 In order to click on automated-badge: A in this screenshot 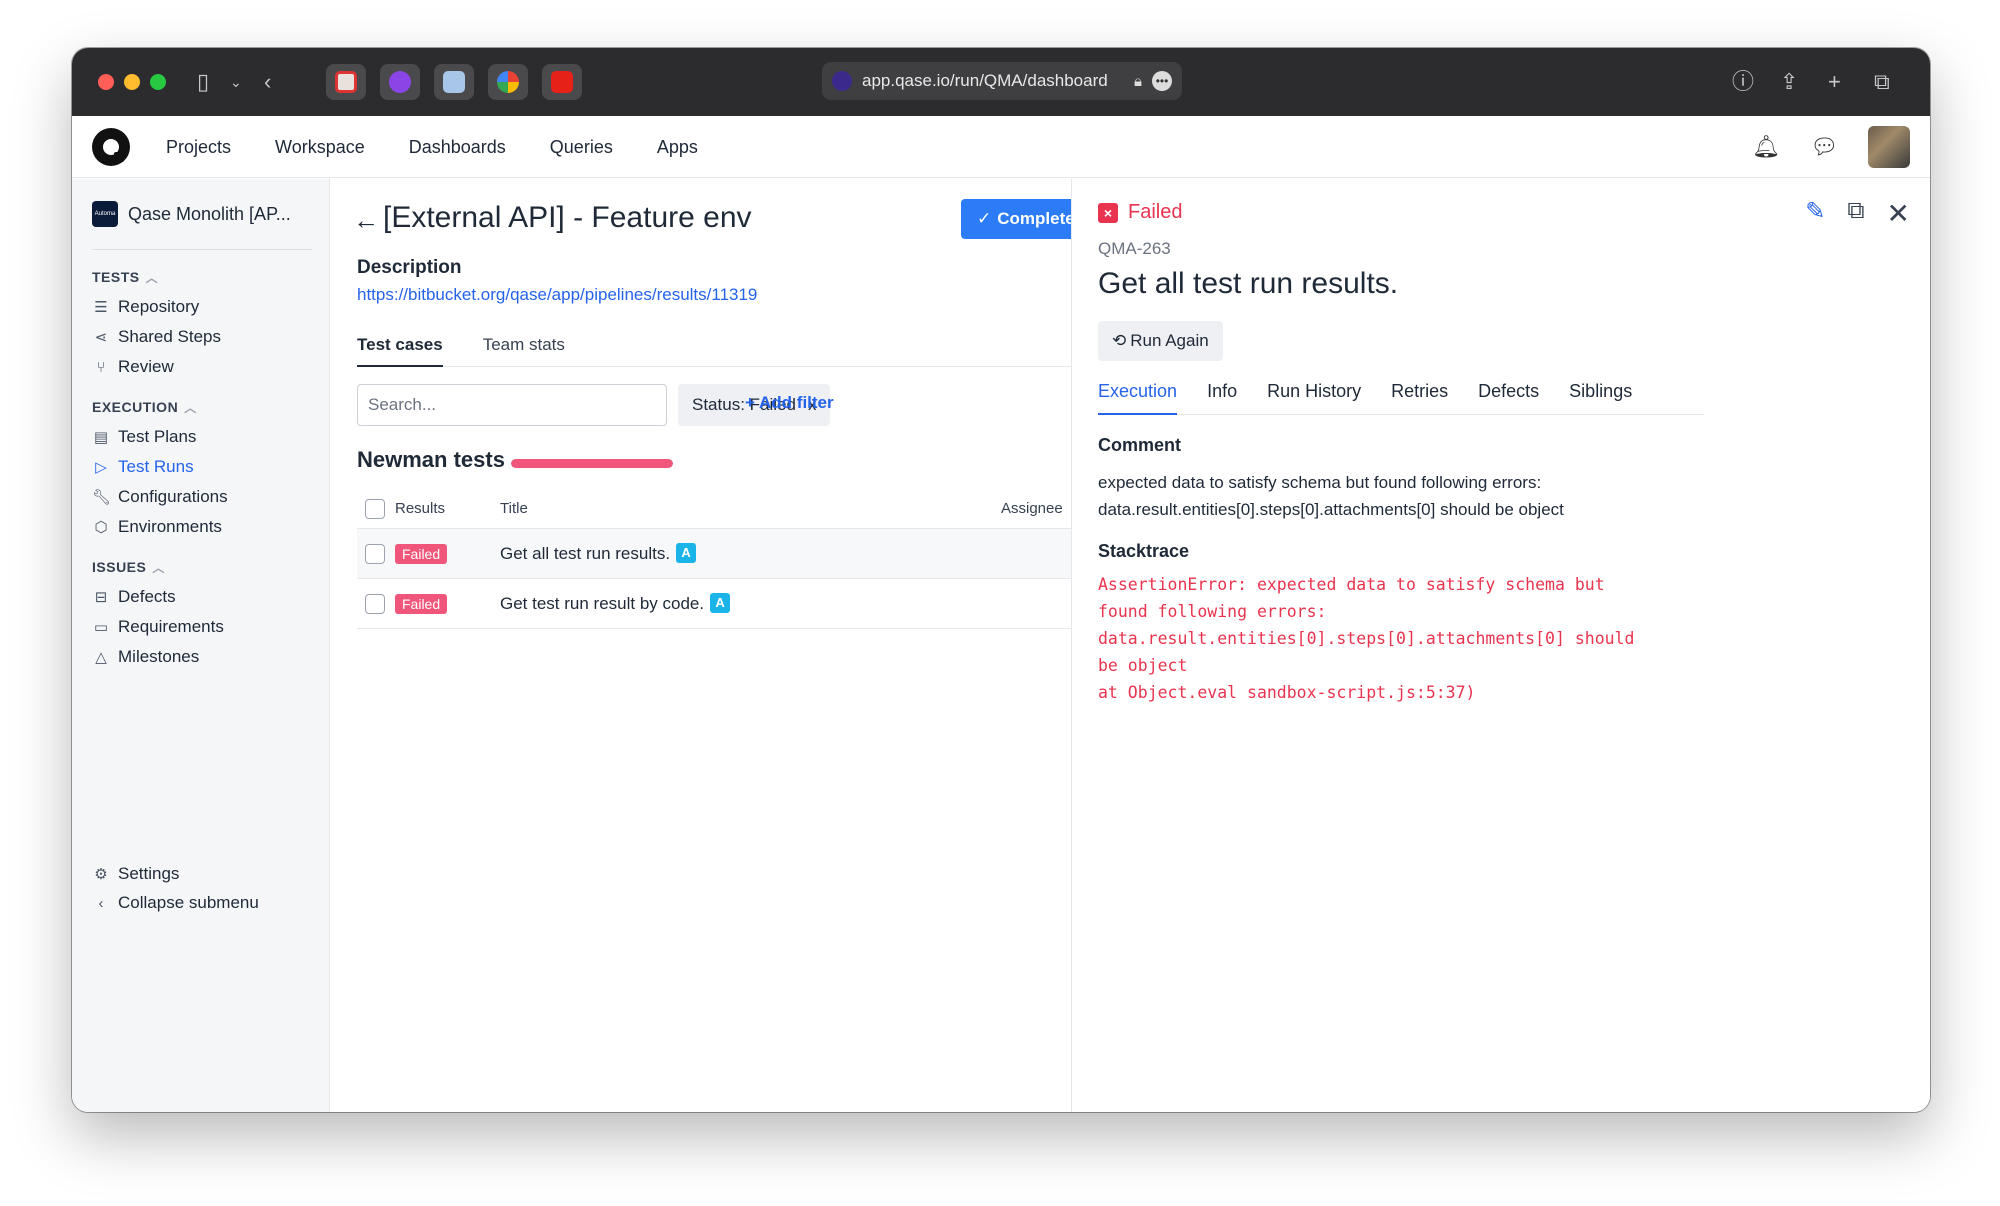, I will do `click(686, 553)`.